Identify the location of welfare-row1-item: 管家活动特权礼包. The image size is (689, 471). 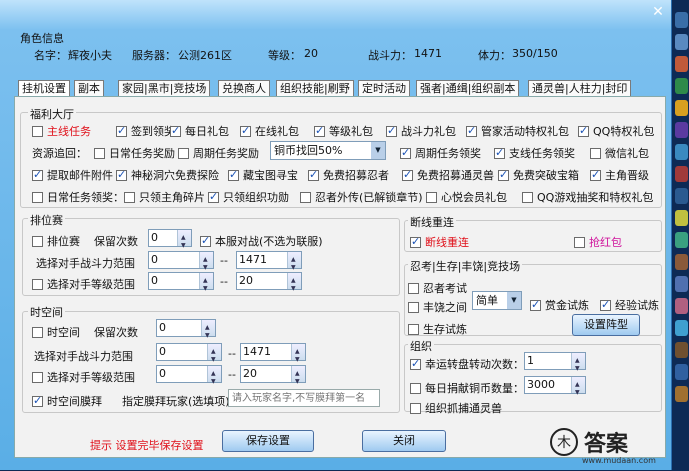
(517, 131).